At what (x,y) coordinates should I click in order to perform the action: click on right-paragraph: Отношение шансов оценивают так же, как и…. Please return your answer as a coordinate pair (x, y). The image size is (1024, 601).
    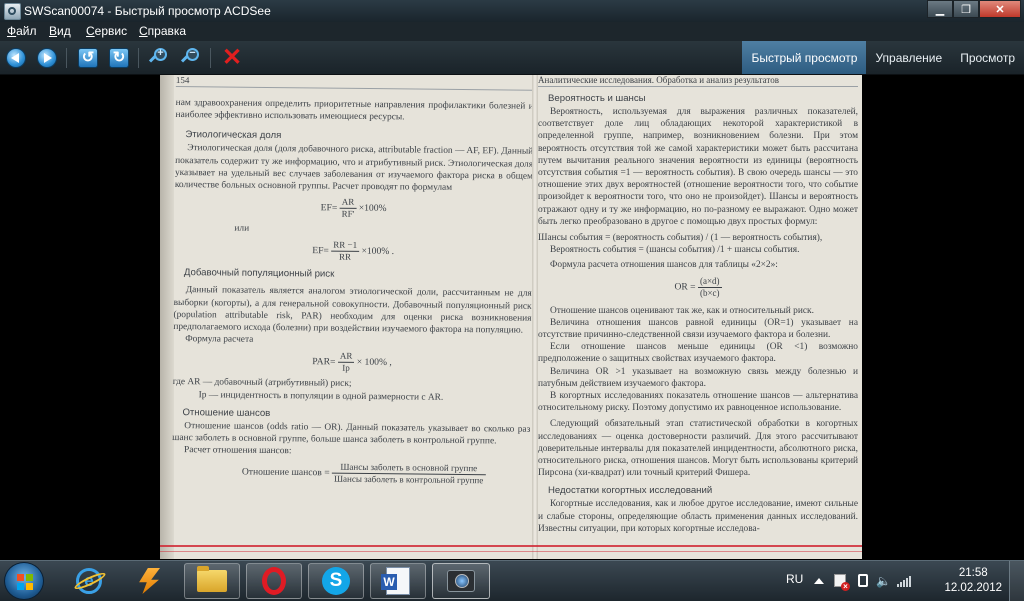
    Looking at the image, I should click on (682, 310).